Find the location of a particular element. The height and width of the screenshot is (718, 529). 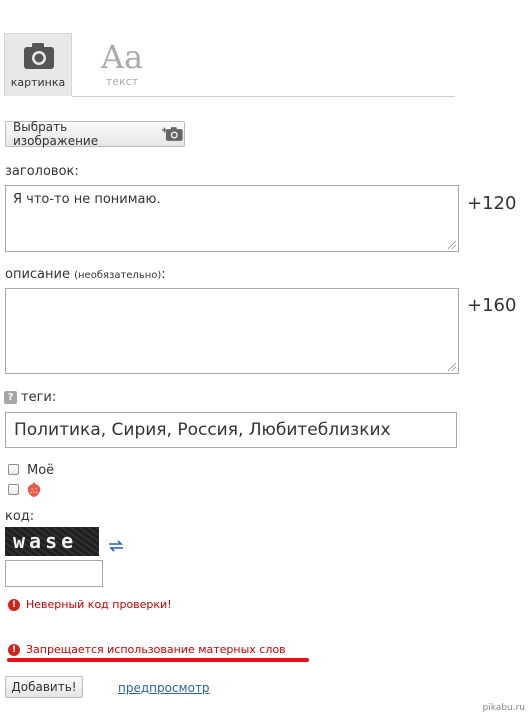

choose-image-button: Выбрать изображение is located at coordinates (95, 134).